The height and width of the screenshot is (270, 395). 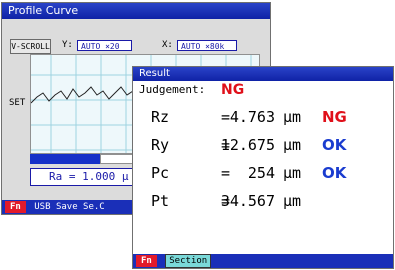 What do you see at coordinates (160, 145) in the screenshot?
I see `param-name: Ry` at bounding box center [160, 145].